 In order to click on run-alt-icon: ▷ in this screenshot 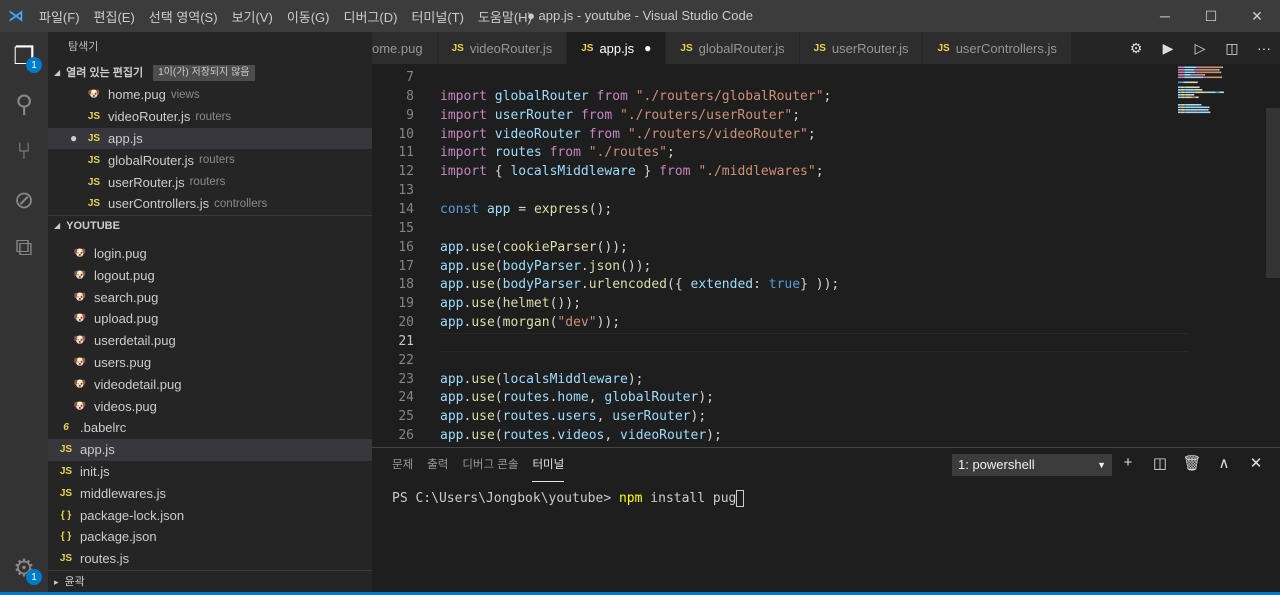, I will do `click(1200, 48)`.